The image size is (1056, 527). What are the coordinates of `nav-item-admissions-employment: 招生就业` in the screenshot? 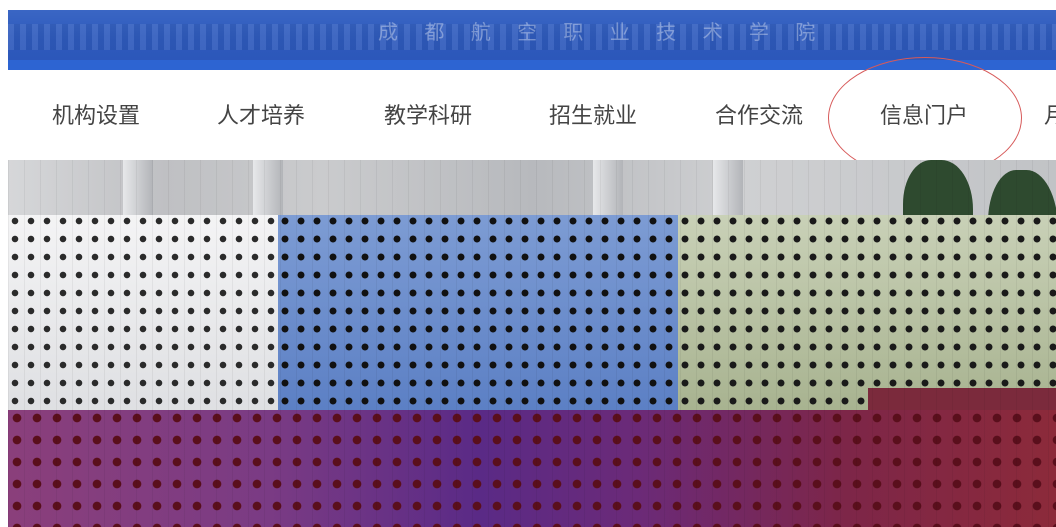 It's located at (593, 114).